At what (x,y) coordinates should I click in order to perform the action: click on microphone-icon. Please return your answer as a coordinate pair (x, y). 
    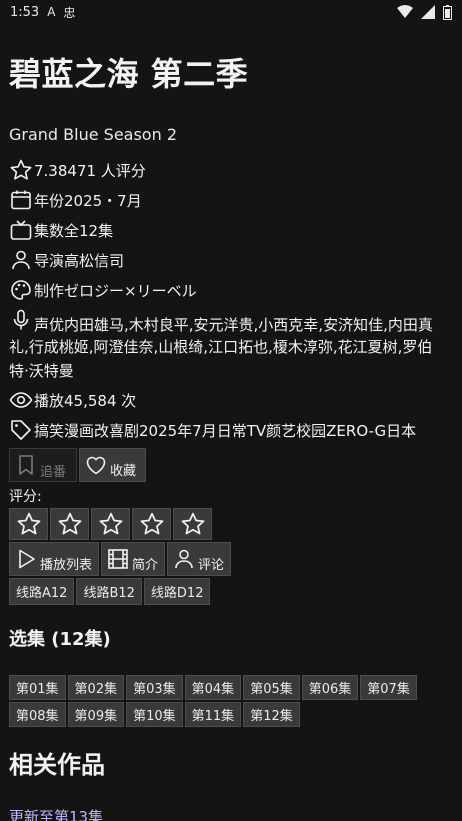
    Looking at the image, I should click on (21, 319).